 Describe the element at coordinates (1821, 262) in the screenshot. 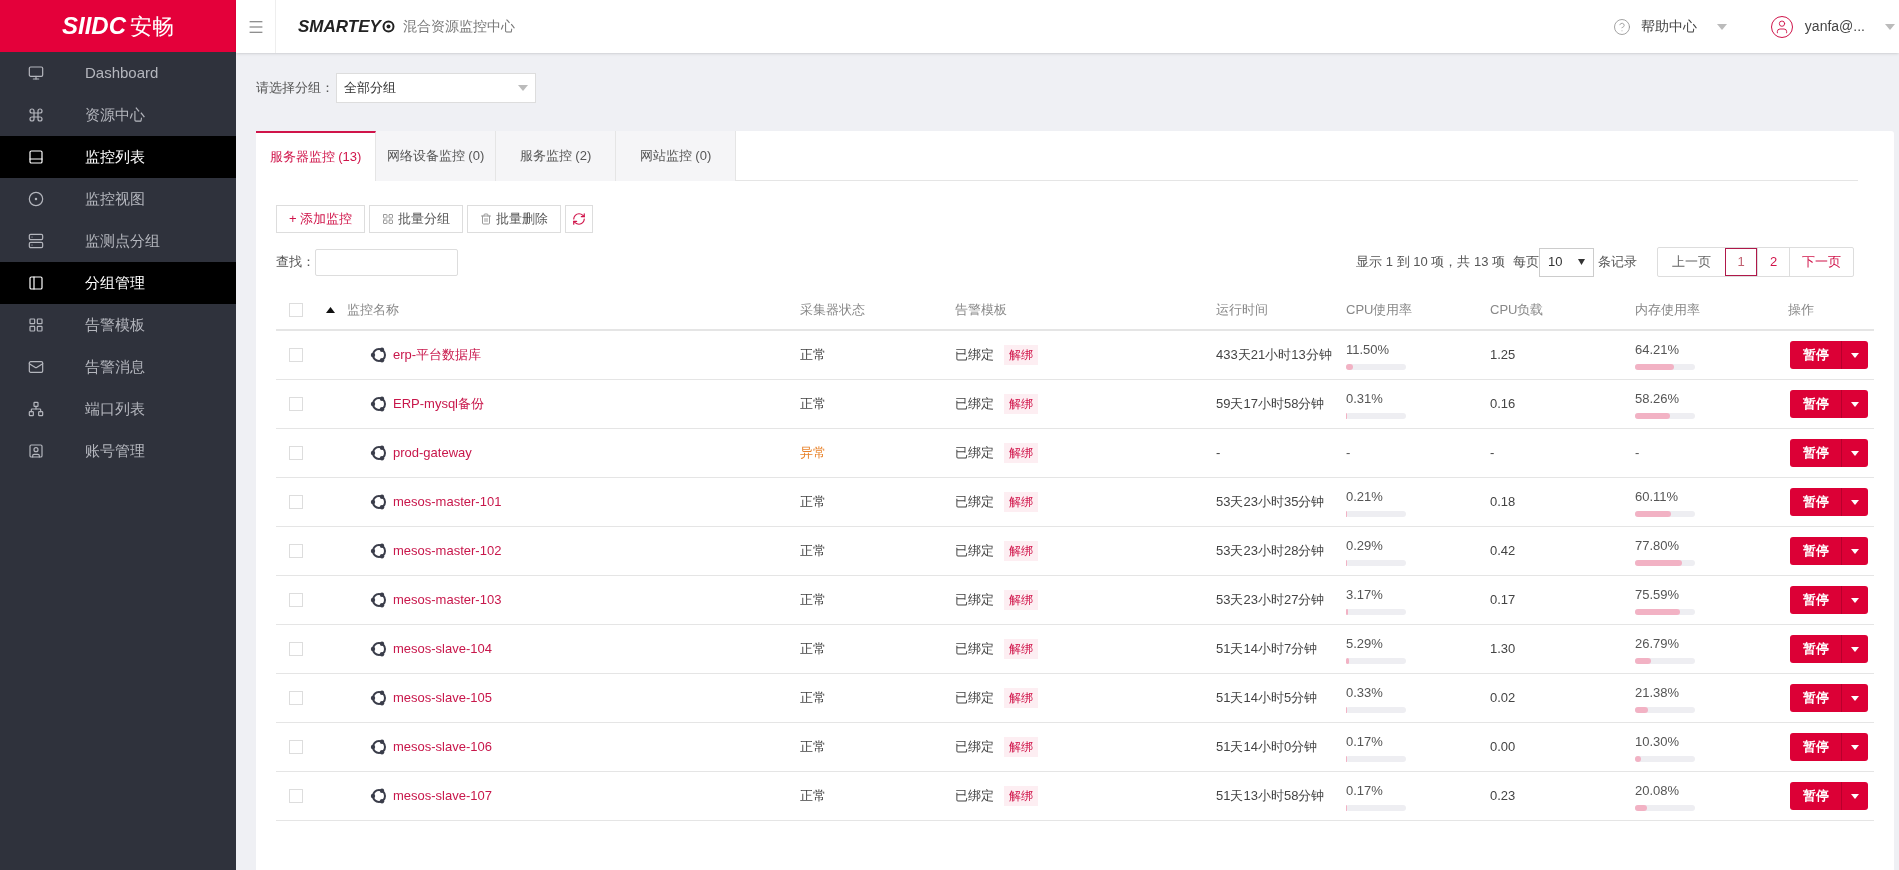

I see `next-page-button: 下一页` at that location.